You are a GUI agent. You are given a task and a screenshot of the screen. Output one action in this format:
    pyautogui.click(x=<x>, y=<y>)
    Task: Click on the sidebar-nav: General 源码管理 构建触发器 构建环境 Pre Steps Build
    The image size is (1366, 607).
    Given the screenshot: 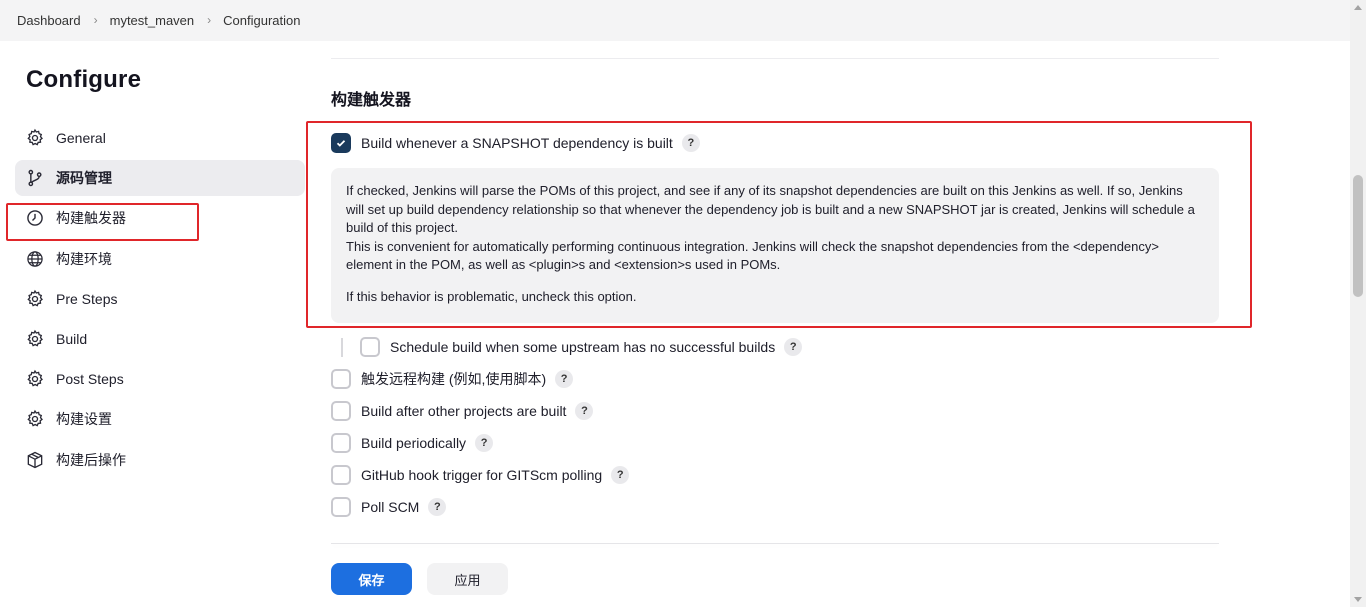 What is the action you would take?
    pyautogui.click(x=160, y=301)
    